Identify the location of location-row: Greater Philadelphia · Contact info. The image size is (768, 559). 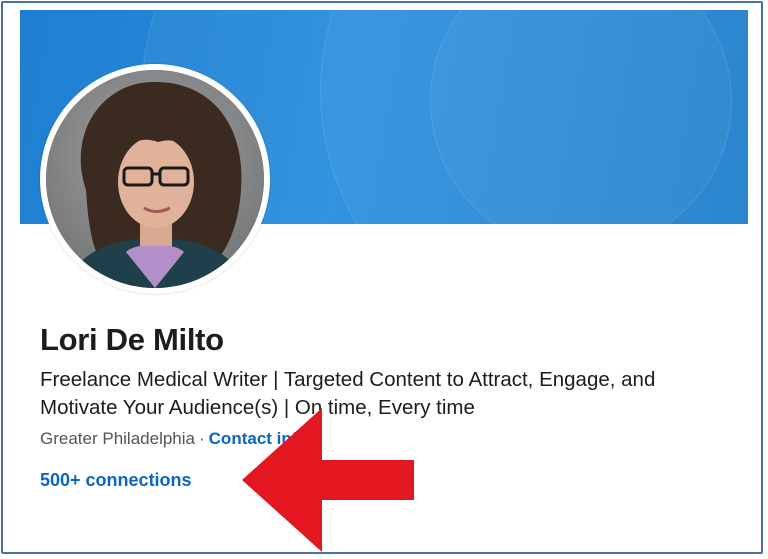
(174, 439).